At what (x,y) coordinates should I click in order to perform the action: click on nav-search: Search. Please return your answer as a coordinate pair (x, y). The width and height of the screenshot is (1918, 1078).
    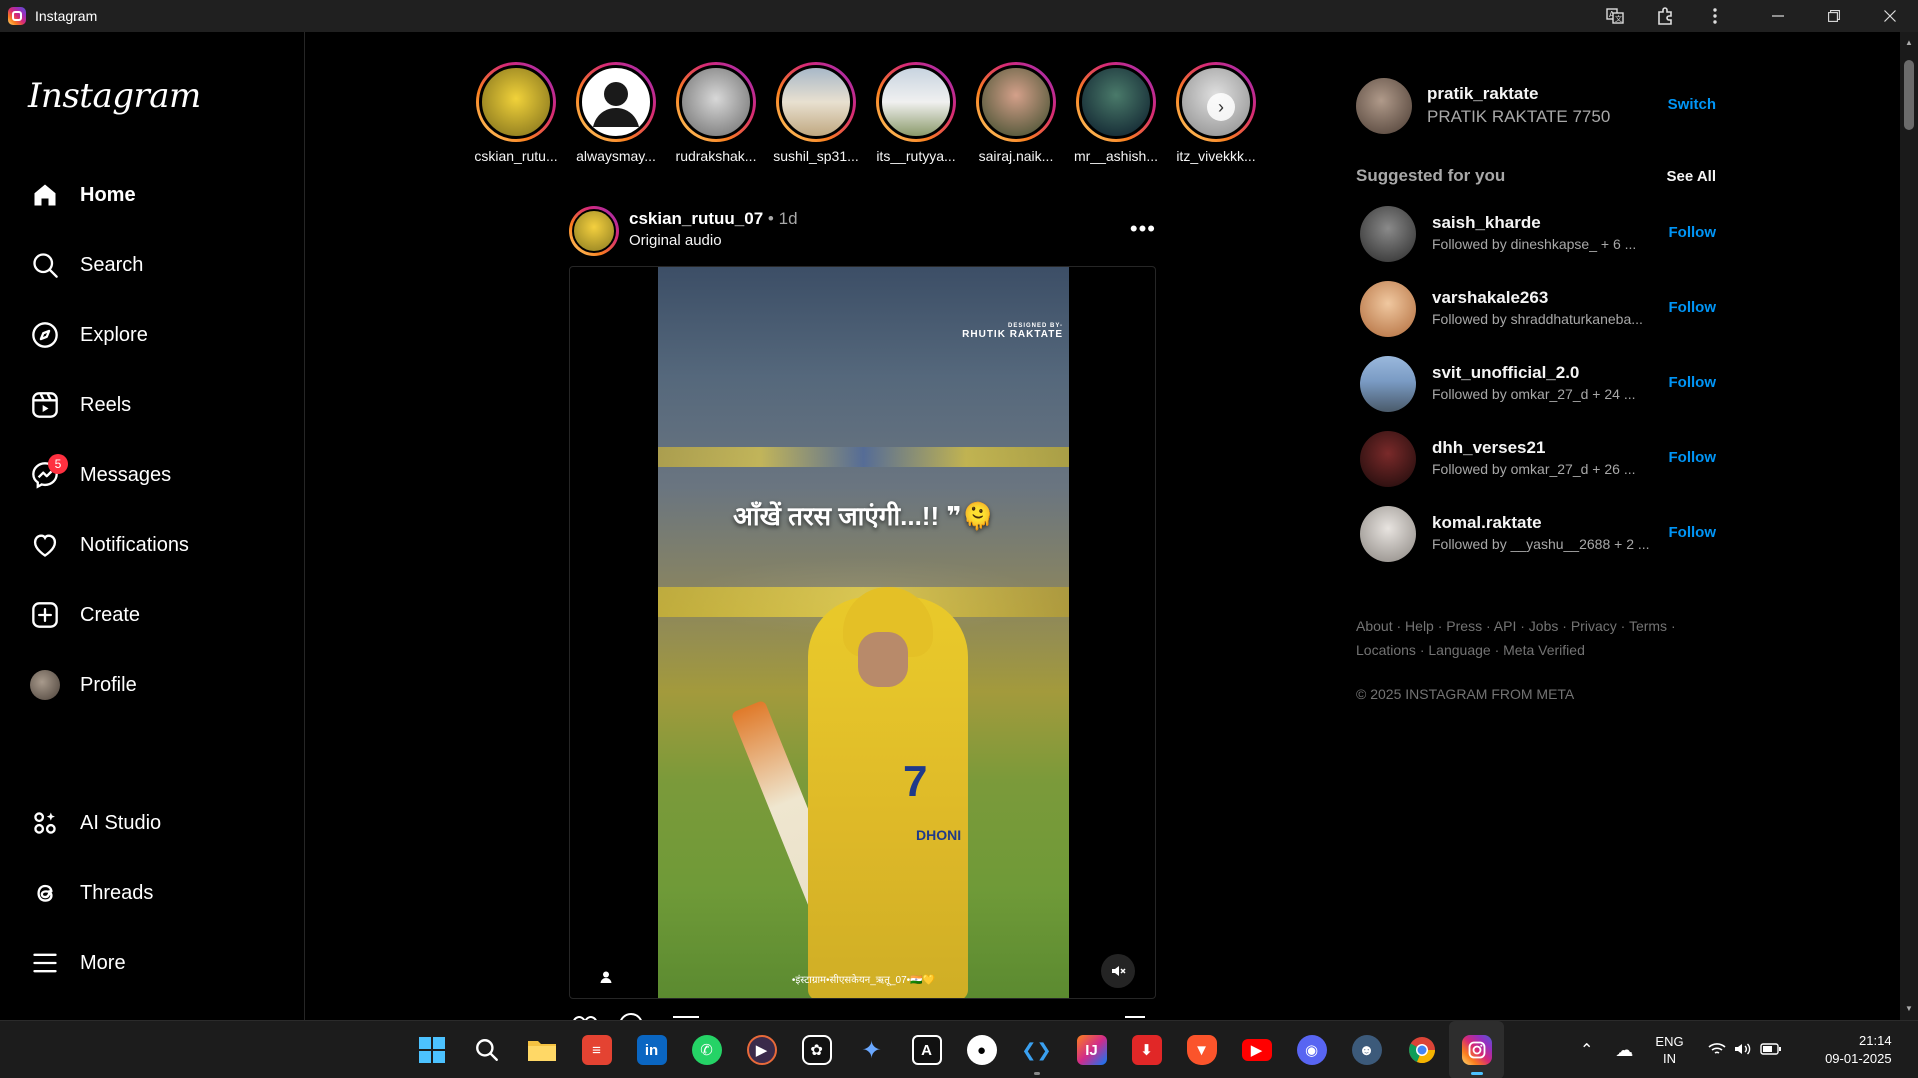
    Looking at the image, I should click on (158, 265).